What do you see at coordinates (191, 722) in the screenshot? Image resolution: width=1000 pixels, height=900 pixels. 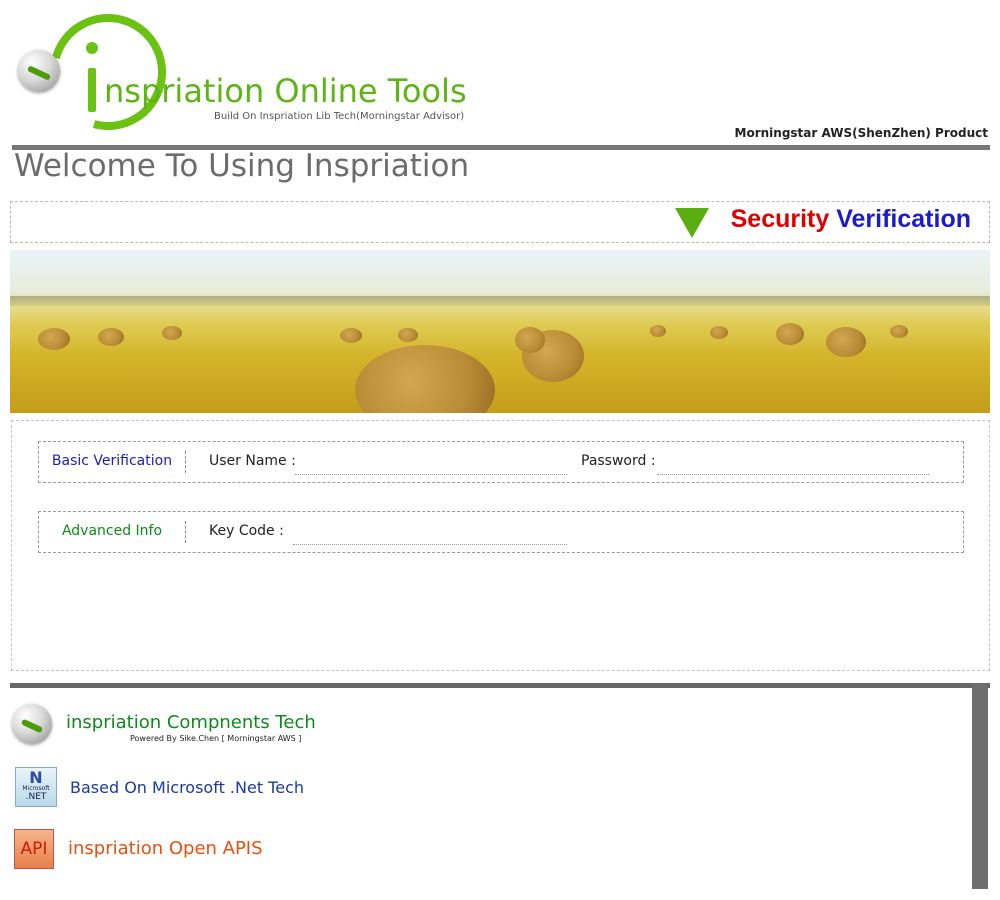 I see `components-tech-text: inspriation Compnents Tech` at bounding box center [191, 722].